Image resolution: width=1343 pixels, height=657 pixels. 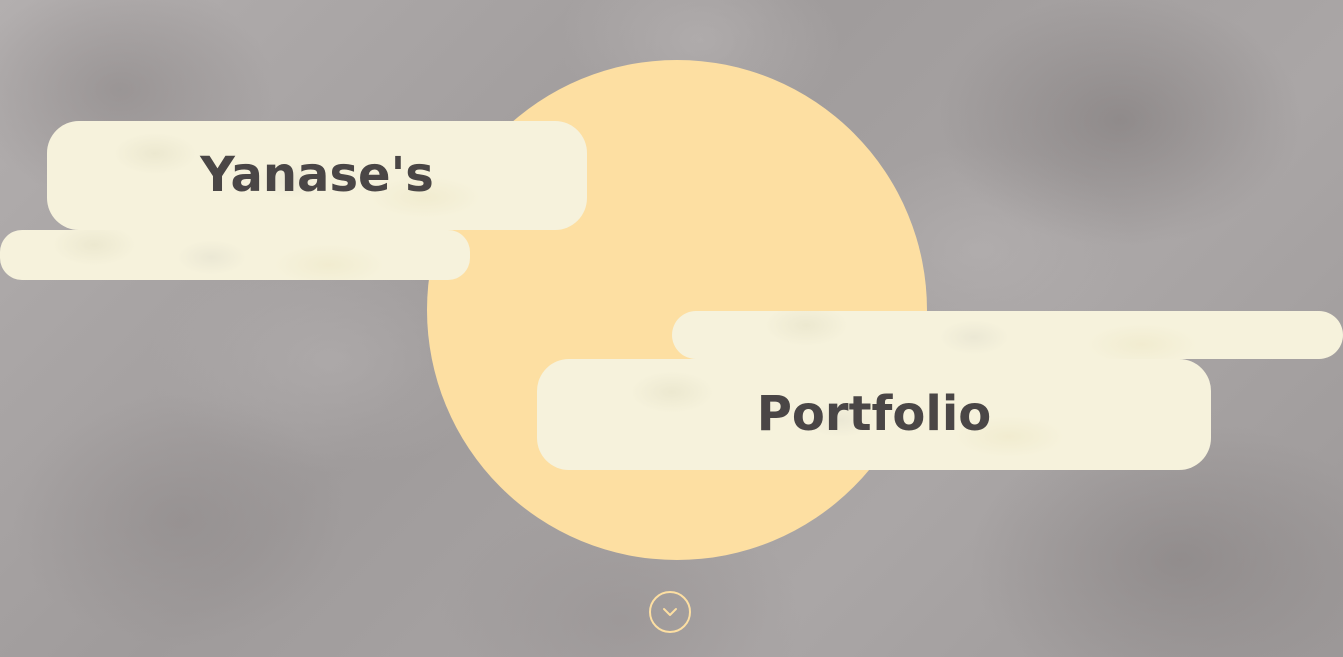 I want to click on scroll-down-button, so click(x=670, y=612).